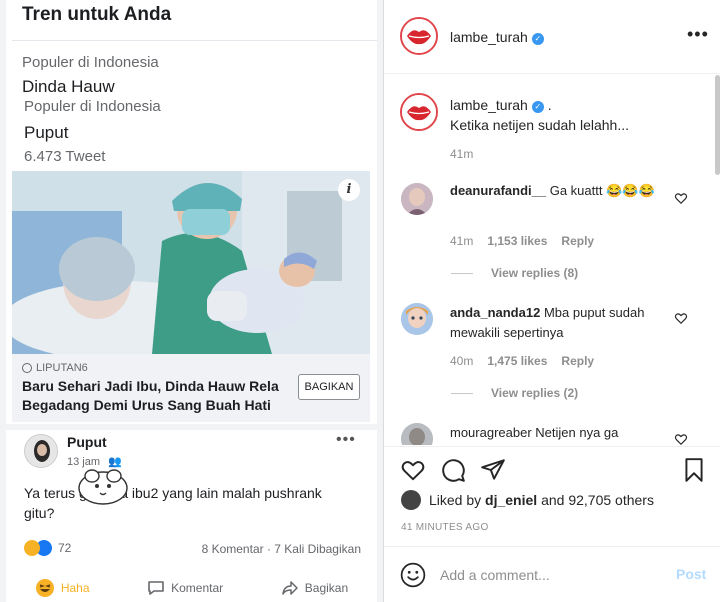 Image resolution: width=720 pixels, height=602 pixels. I want to click on comment-time: 41m, so click(462, 241).